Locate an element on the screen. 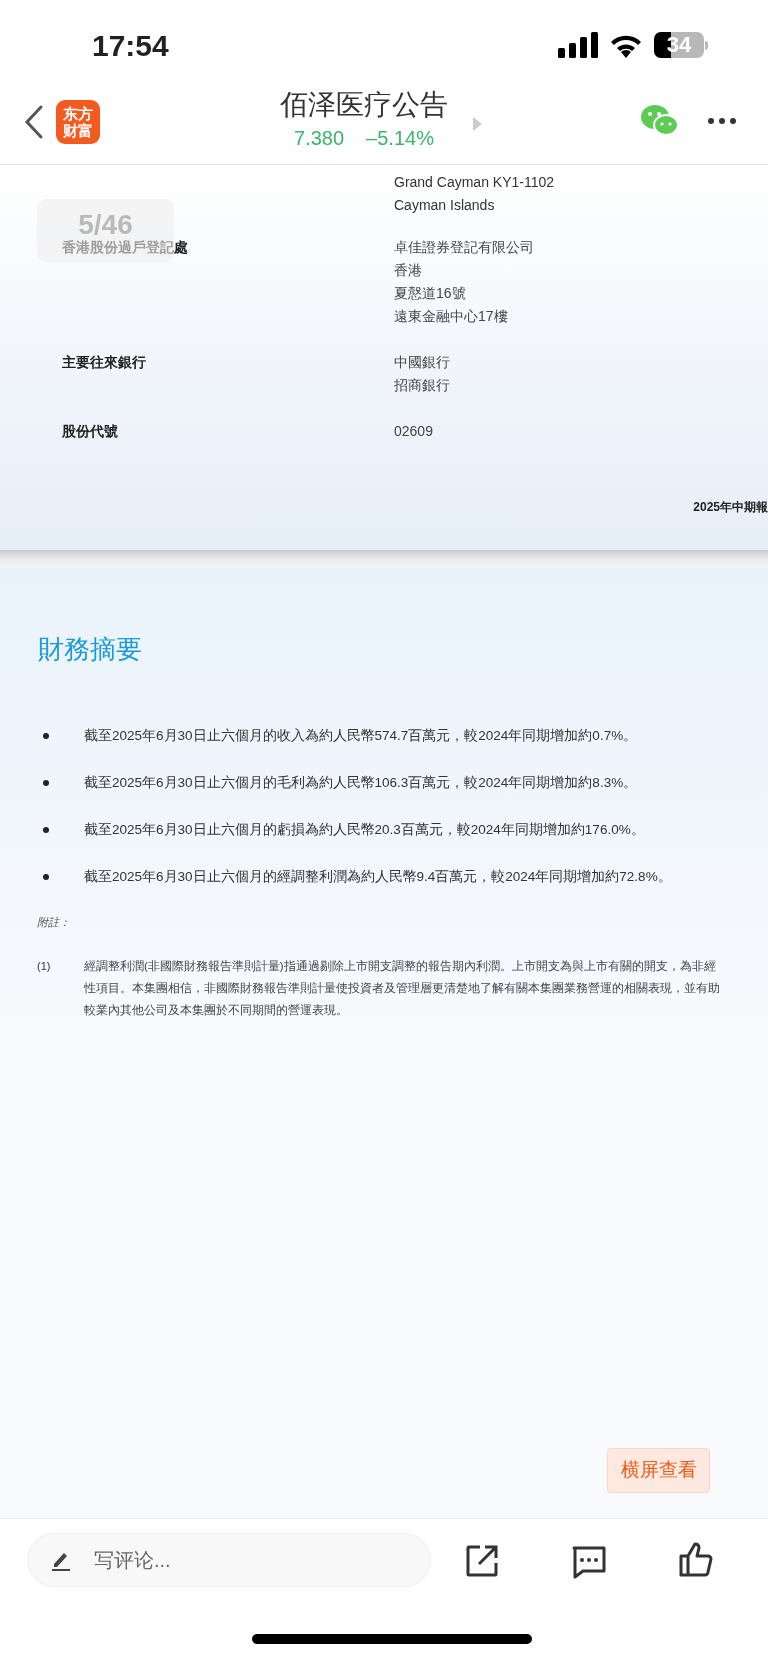  info-label: 香港股份過戶登記處 is located at coordinates (125, 247).